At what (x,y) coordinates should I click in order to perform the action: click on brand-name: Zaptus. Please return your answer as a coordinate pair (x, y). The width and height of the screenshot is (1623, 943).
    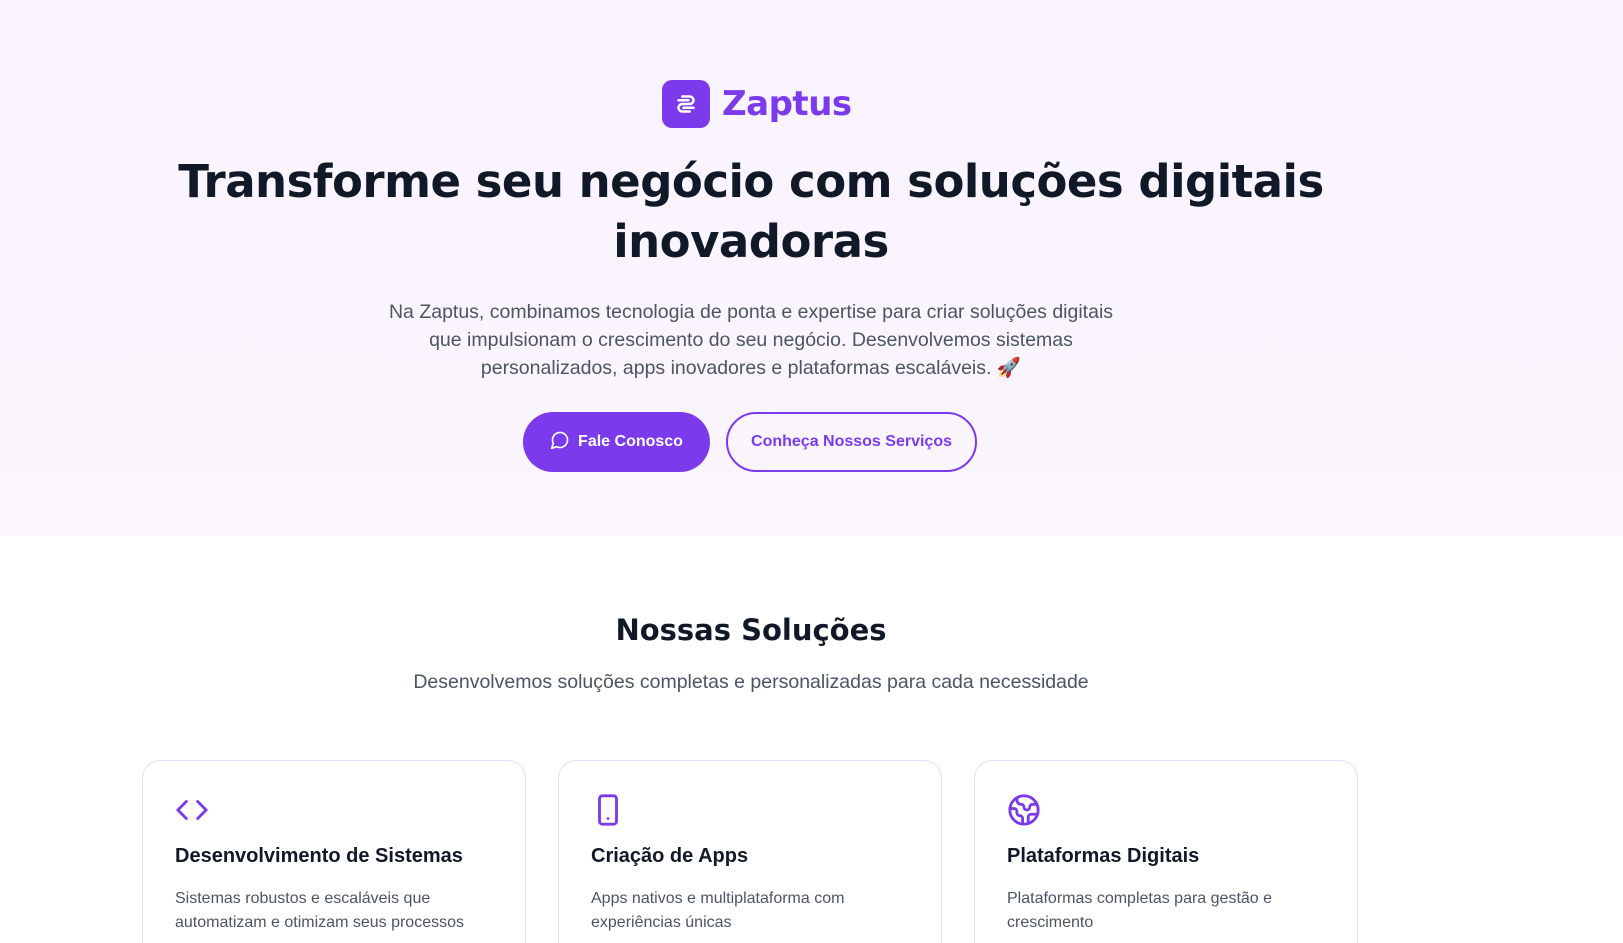
    Looking at the image, I should click on (787, 104).